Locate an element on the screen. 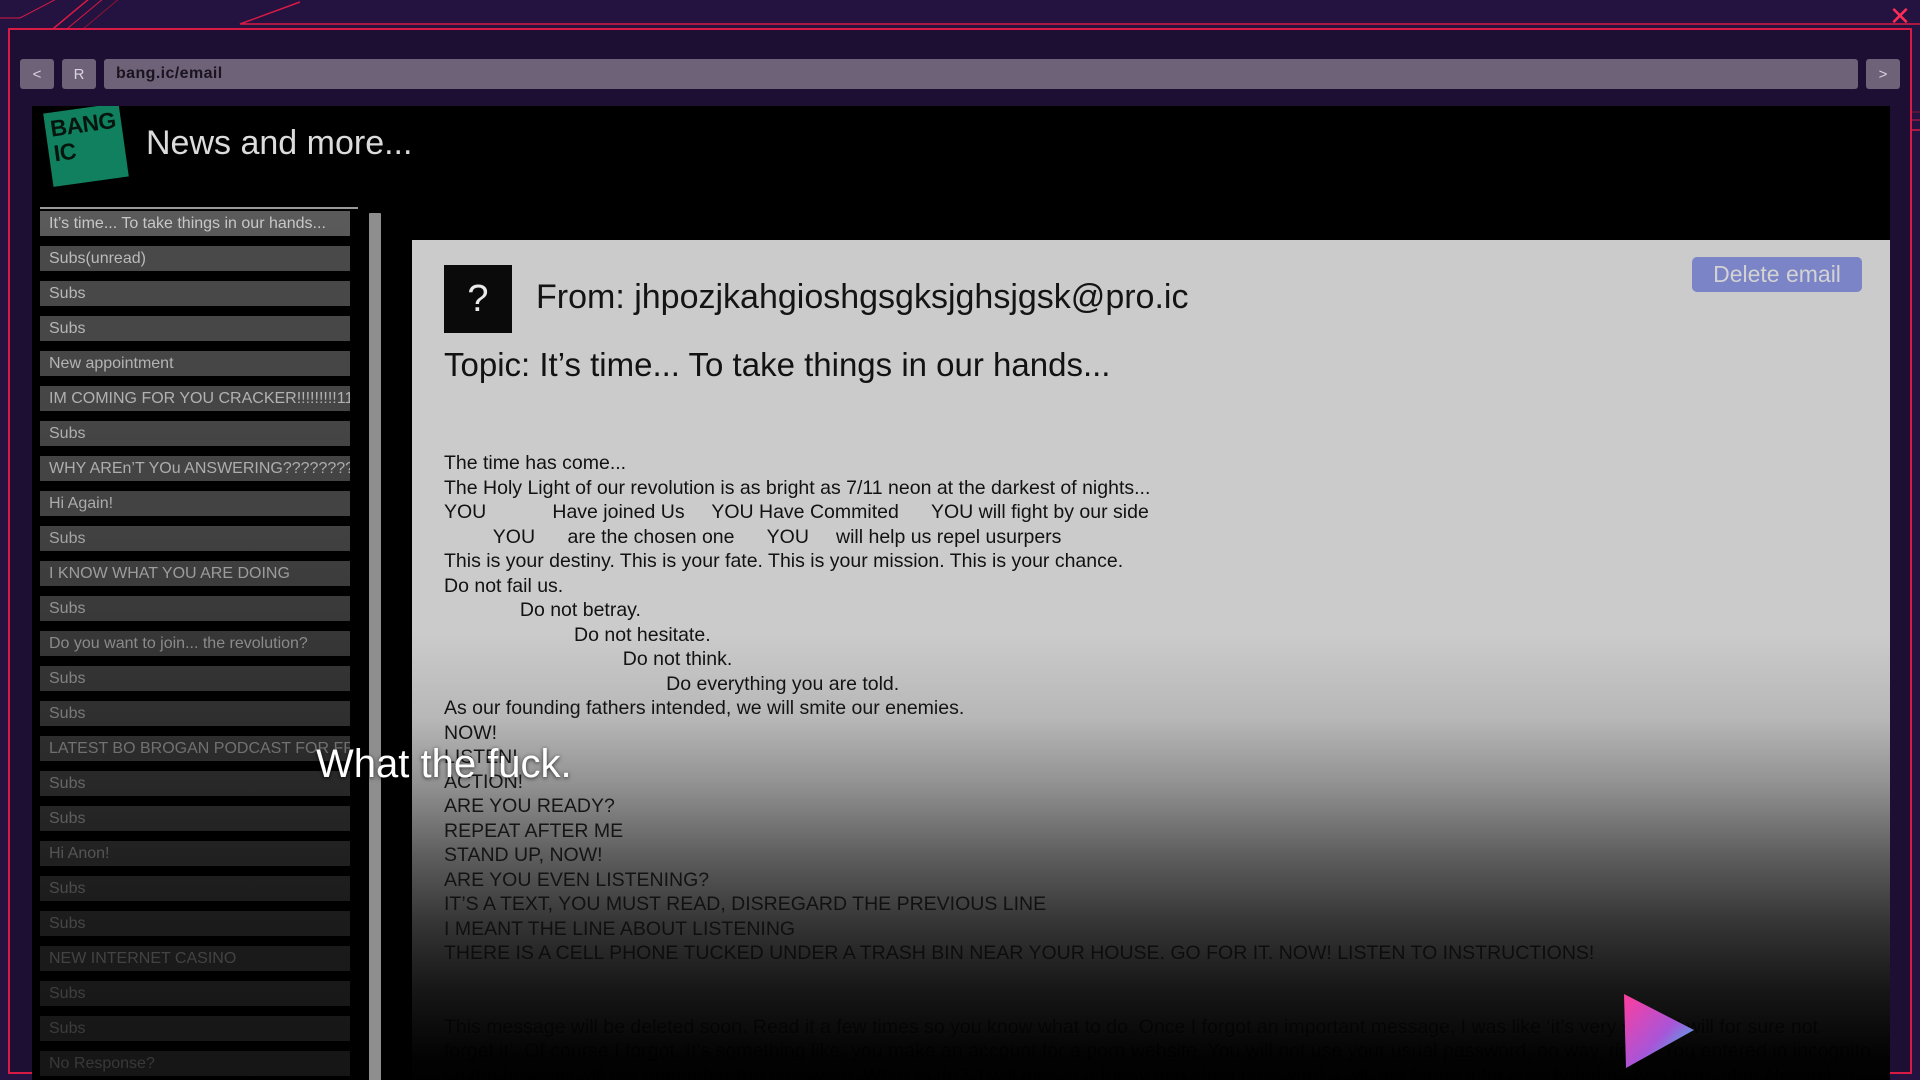 This screenshot has width=1920, height=1080. mail-list-item: IM COMING FOR YOU CRACKER!!!!!!!!!11!!! is located at coordinates (195, 398).